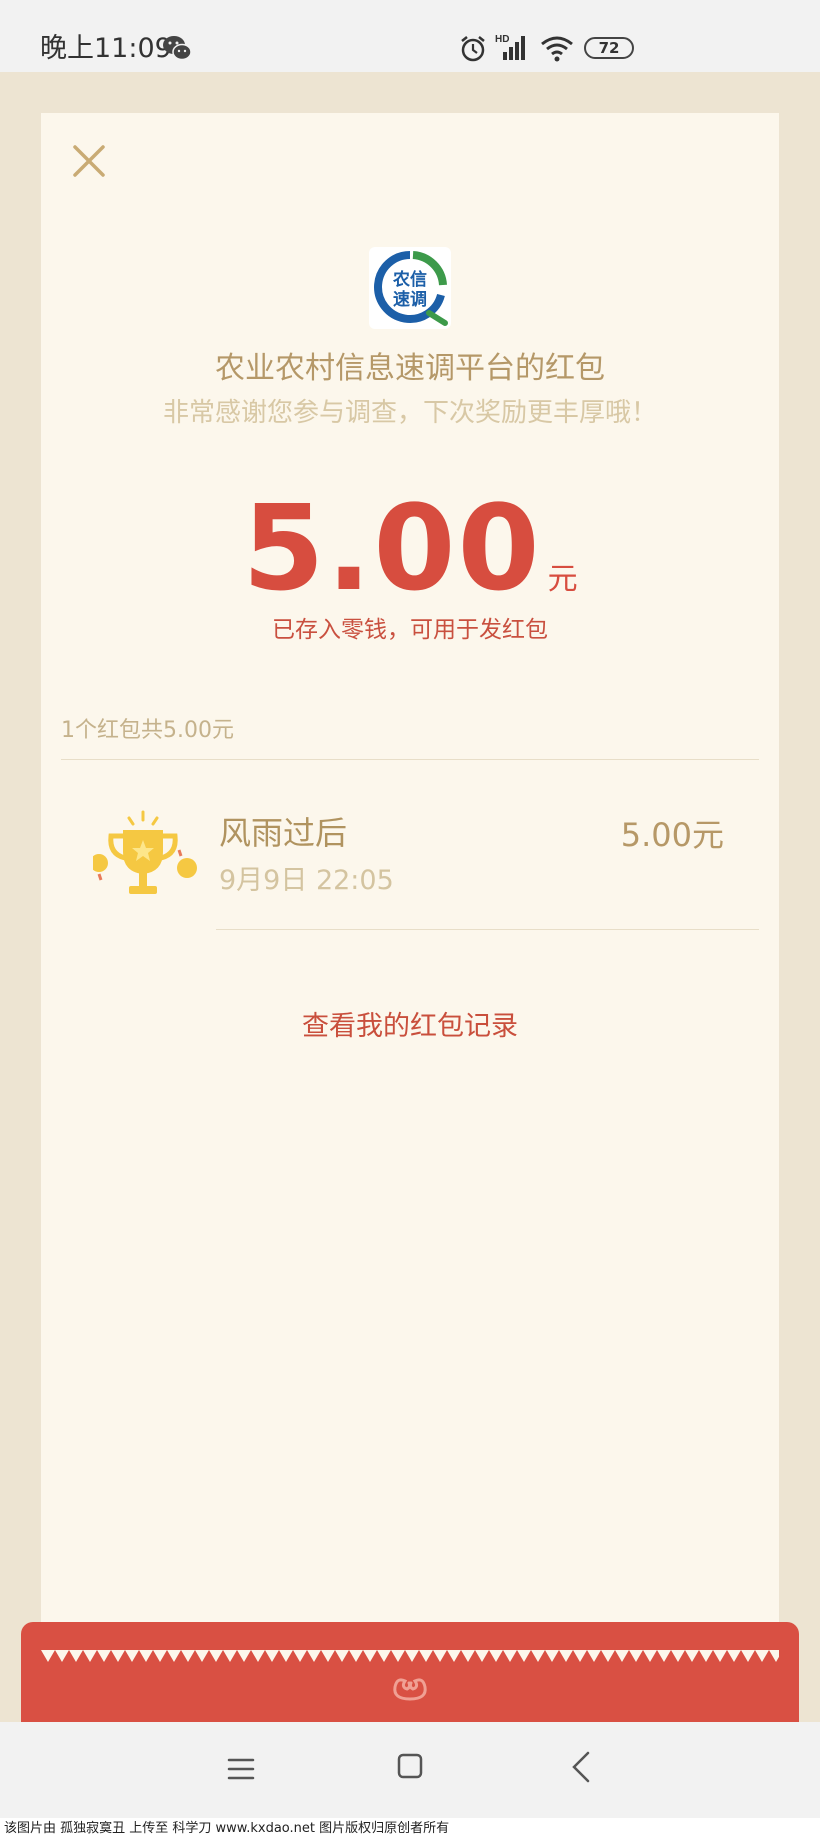  I want to click on view-history-link: 查看我的红包记录, so click(410, 1027).